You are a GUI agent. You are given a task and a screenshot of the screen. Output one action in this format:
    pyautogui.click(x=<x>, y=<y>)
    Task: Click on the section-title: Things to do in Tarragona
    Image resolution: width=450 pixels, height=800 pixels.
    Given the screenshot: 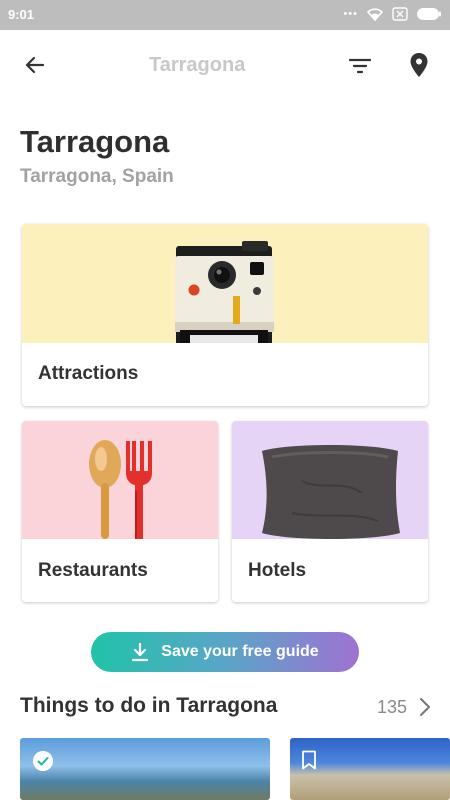 What is the action you would take?
    pyautogui.click(x=149, y=705)
    